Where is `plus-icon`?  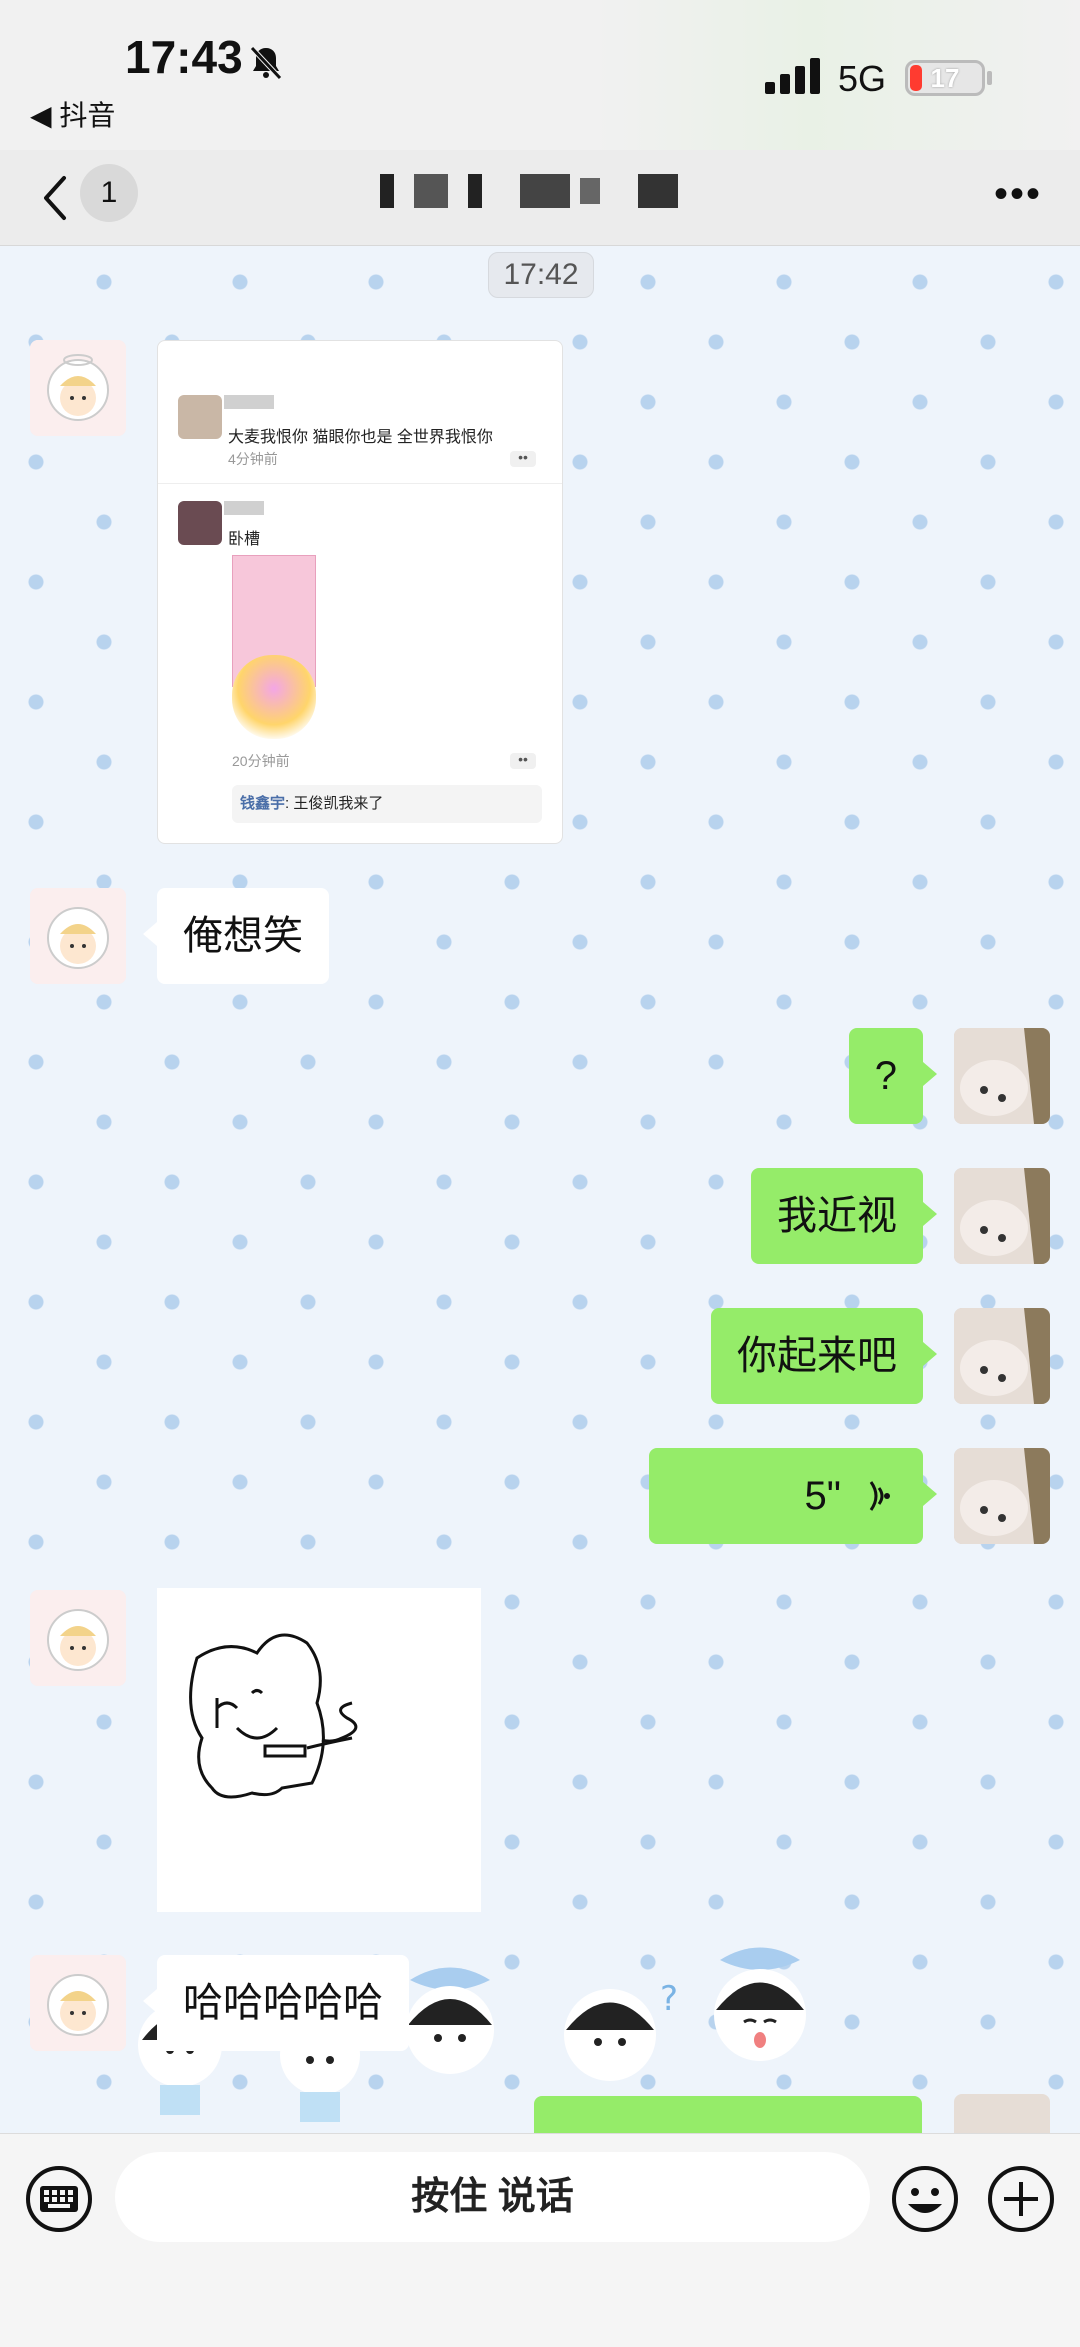
plus-icon is located at coordinates (1021, 2199).